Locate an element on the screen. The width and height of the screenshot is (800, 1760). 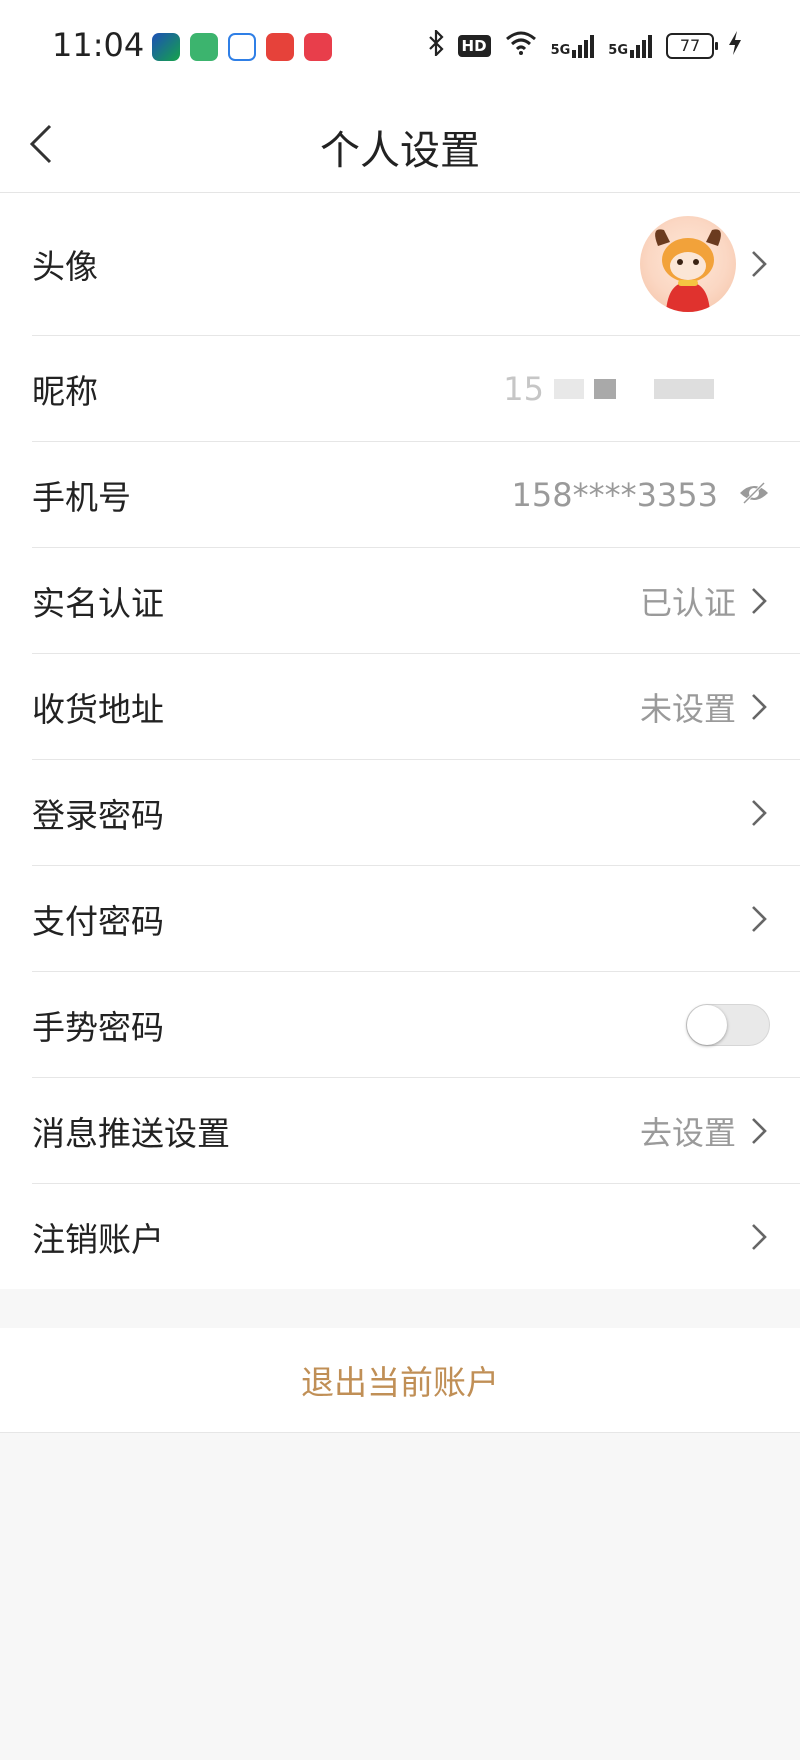
nickname-value: 15 is located at coordinates (608, 389).